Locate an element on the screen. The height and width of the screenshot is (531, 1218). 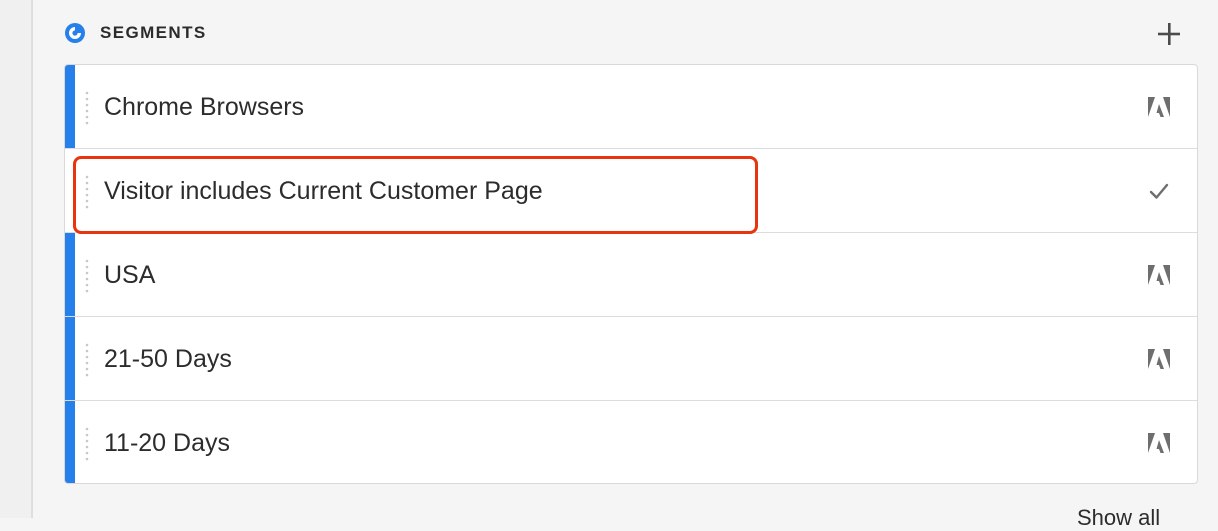
segment-row-21-50-days: 21-50 Days is located at coordinates (631, 359).